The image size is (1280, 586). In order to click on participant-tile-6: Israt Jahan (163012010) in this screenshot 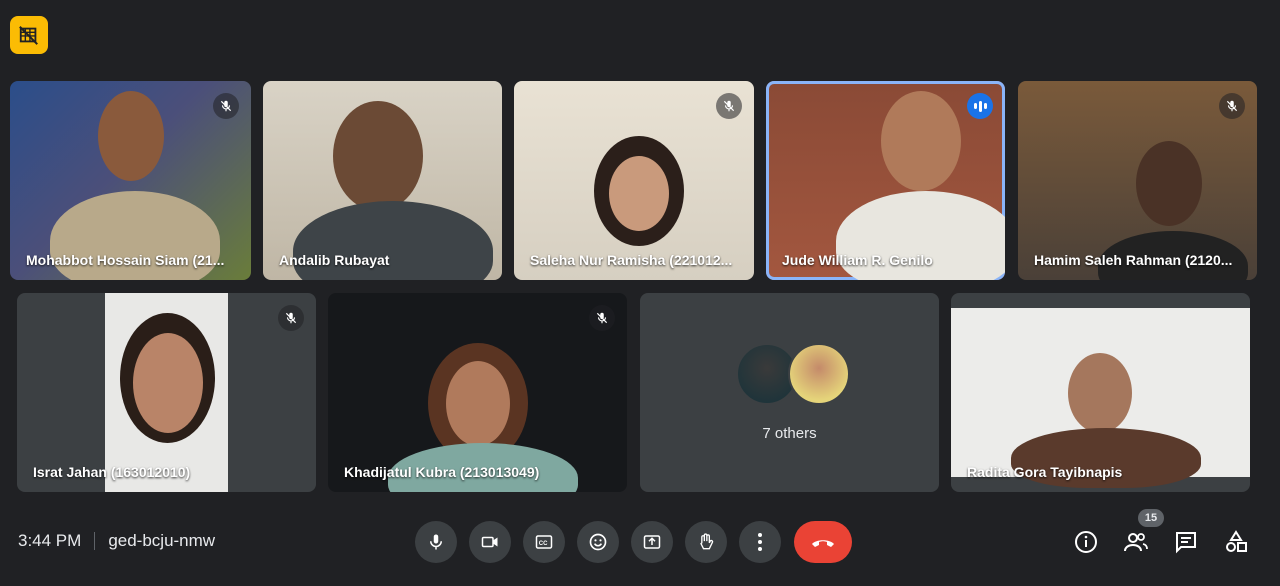, I will do `click(166, 392)`.